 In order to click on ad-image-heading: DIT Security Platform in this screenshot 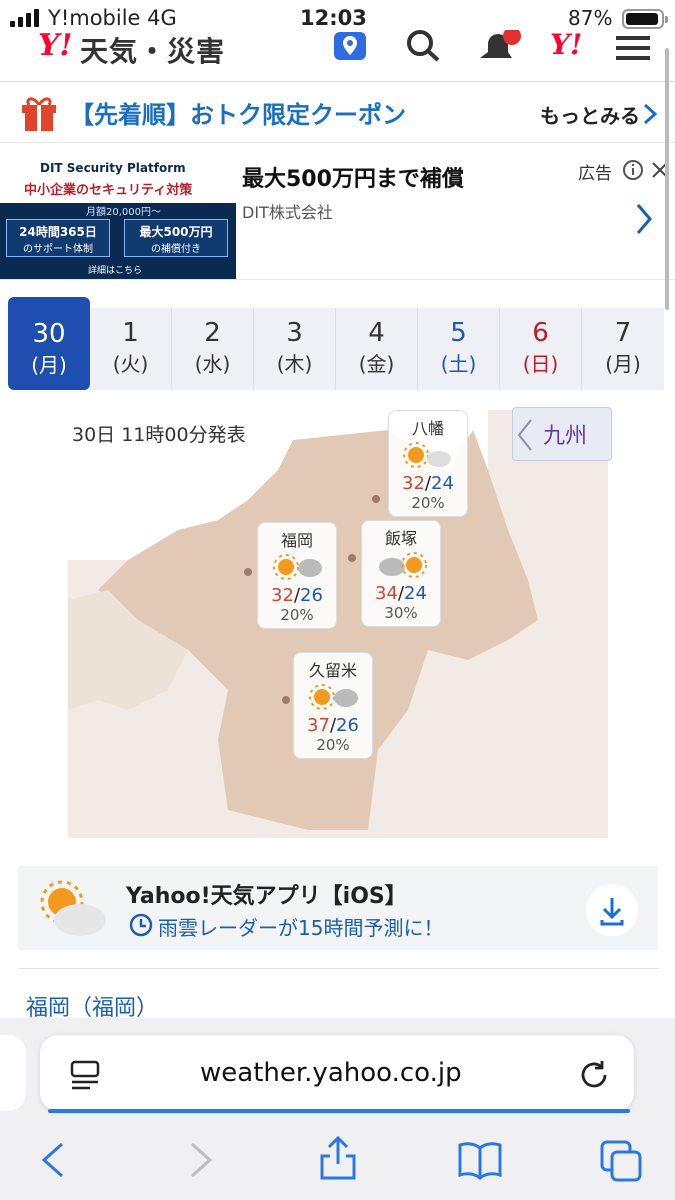, I will do `click(113, 168)`.